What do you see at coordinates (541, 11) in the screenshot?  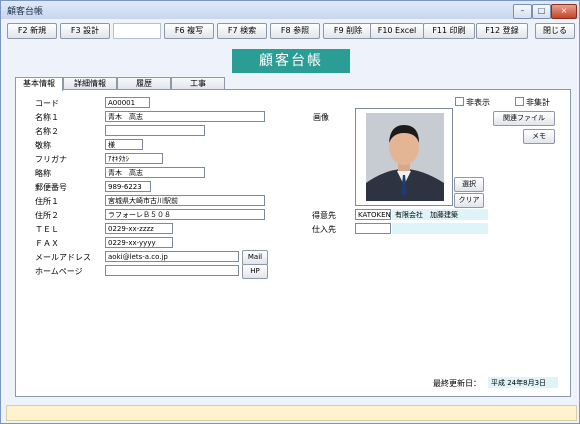 I see `maximize-button: □` at bounding box center [541, 11].